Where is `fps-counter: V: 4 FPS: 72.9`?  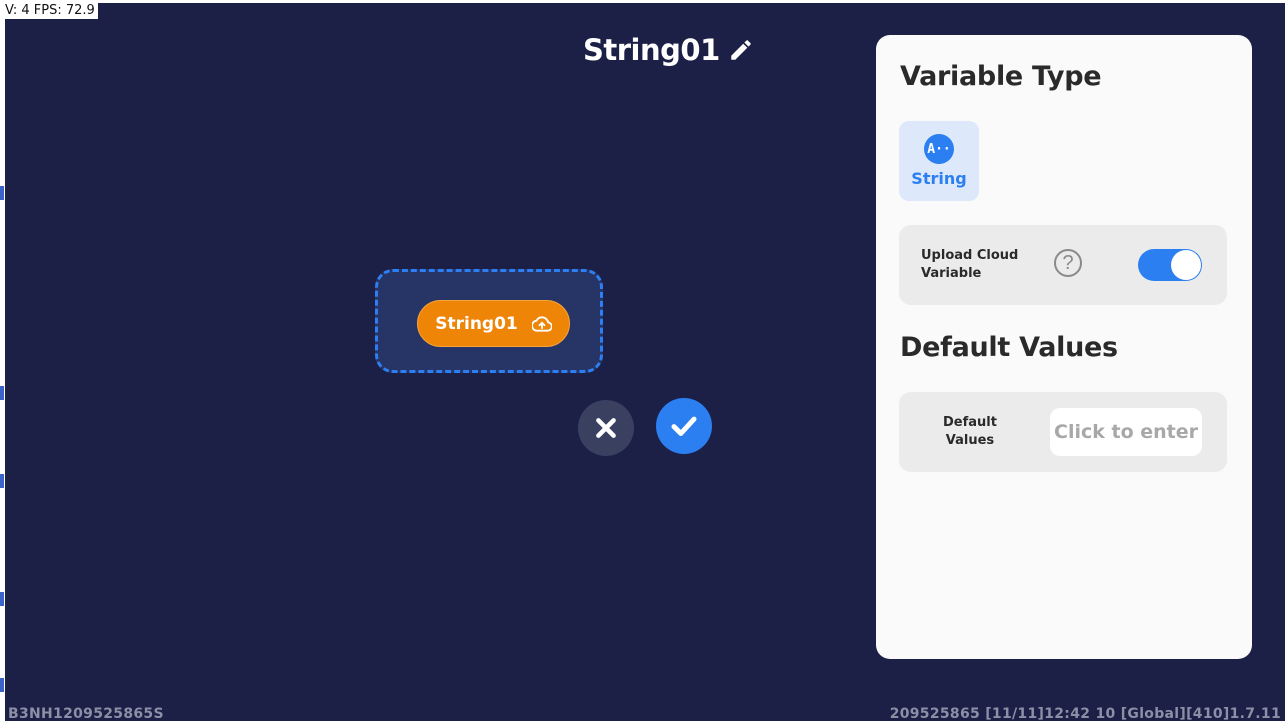 fps-counter: V: 4 FPS: 72.9 is located at coordinates (51, 11).